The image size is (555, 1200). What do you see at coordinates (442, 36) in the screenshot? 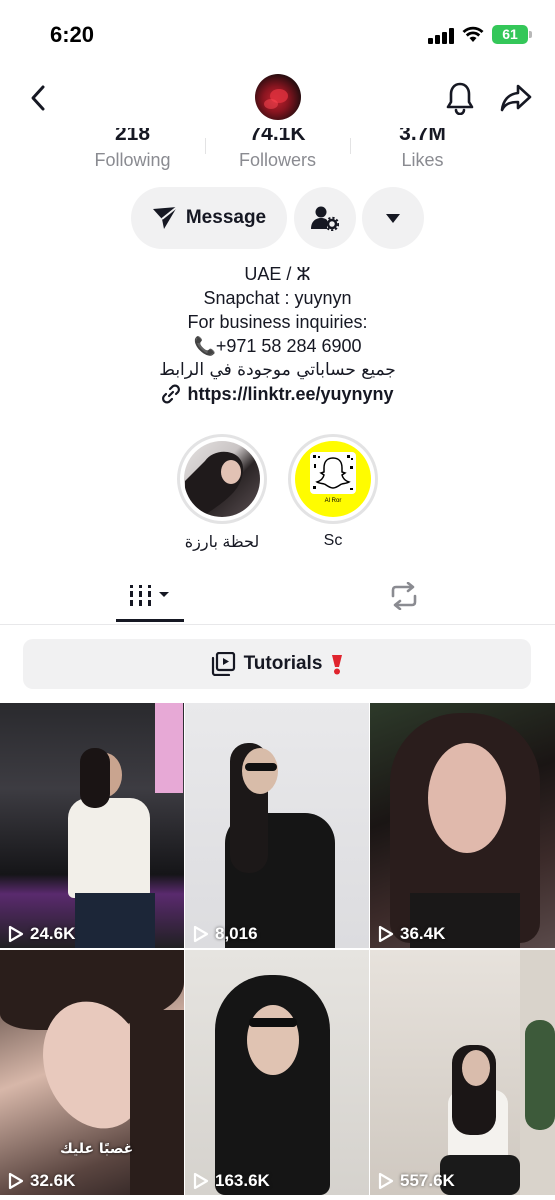
I see `cellular-signal-icon` at bounding box center [442, 36].